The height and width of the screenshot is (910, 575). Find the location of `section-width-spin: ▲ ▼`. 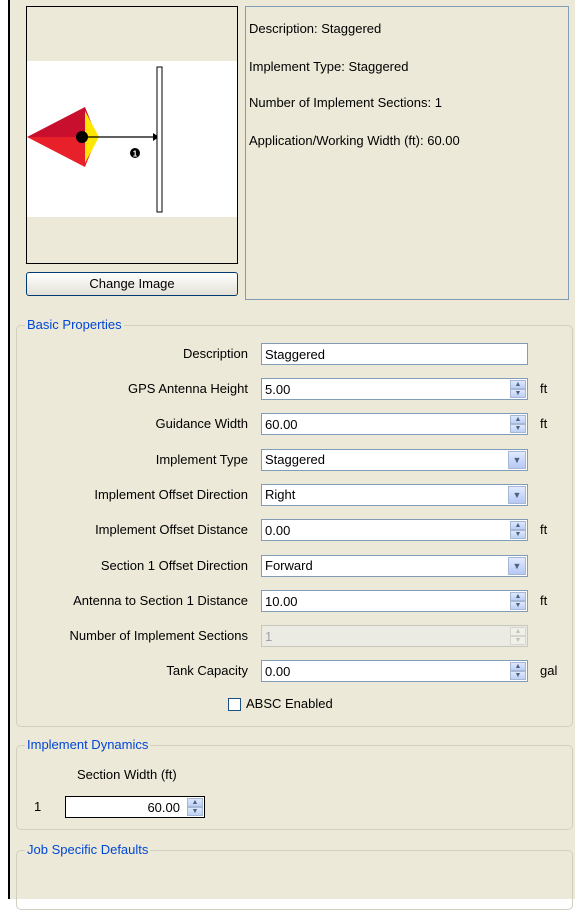

section-width-spin: ▲ ▼ is located at coordinates (195, 807).